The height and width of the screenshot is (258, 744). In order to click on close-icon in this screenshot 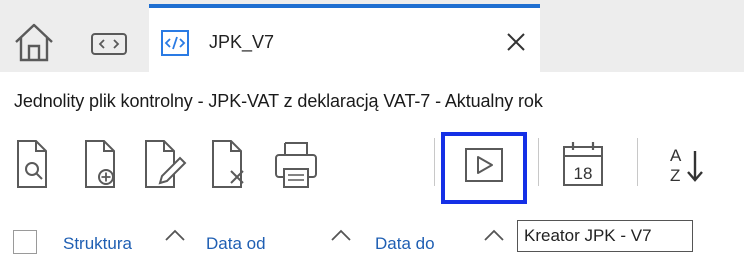, I will do `click(516, 42)`.